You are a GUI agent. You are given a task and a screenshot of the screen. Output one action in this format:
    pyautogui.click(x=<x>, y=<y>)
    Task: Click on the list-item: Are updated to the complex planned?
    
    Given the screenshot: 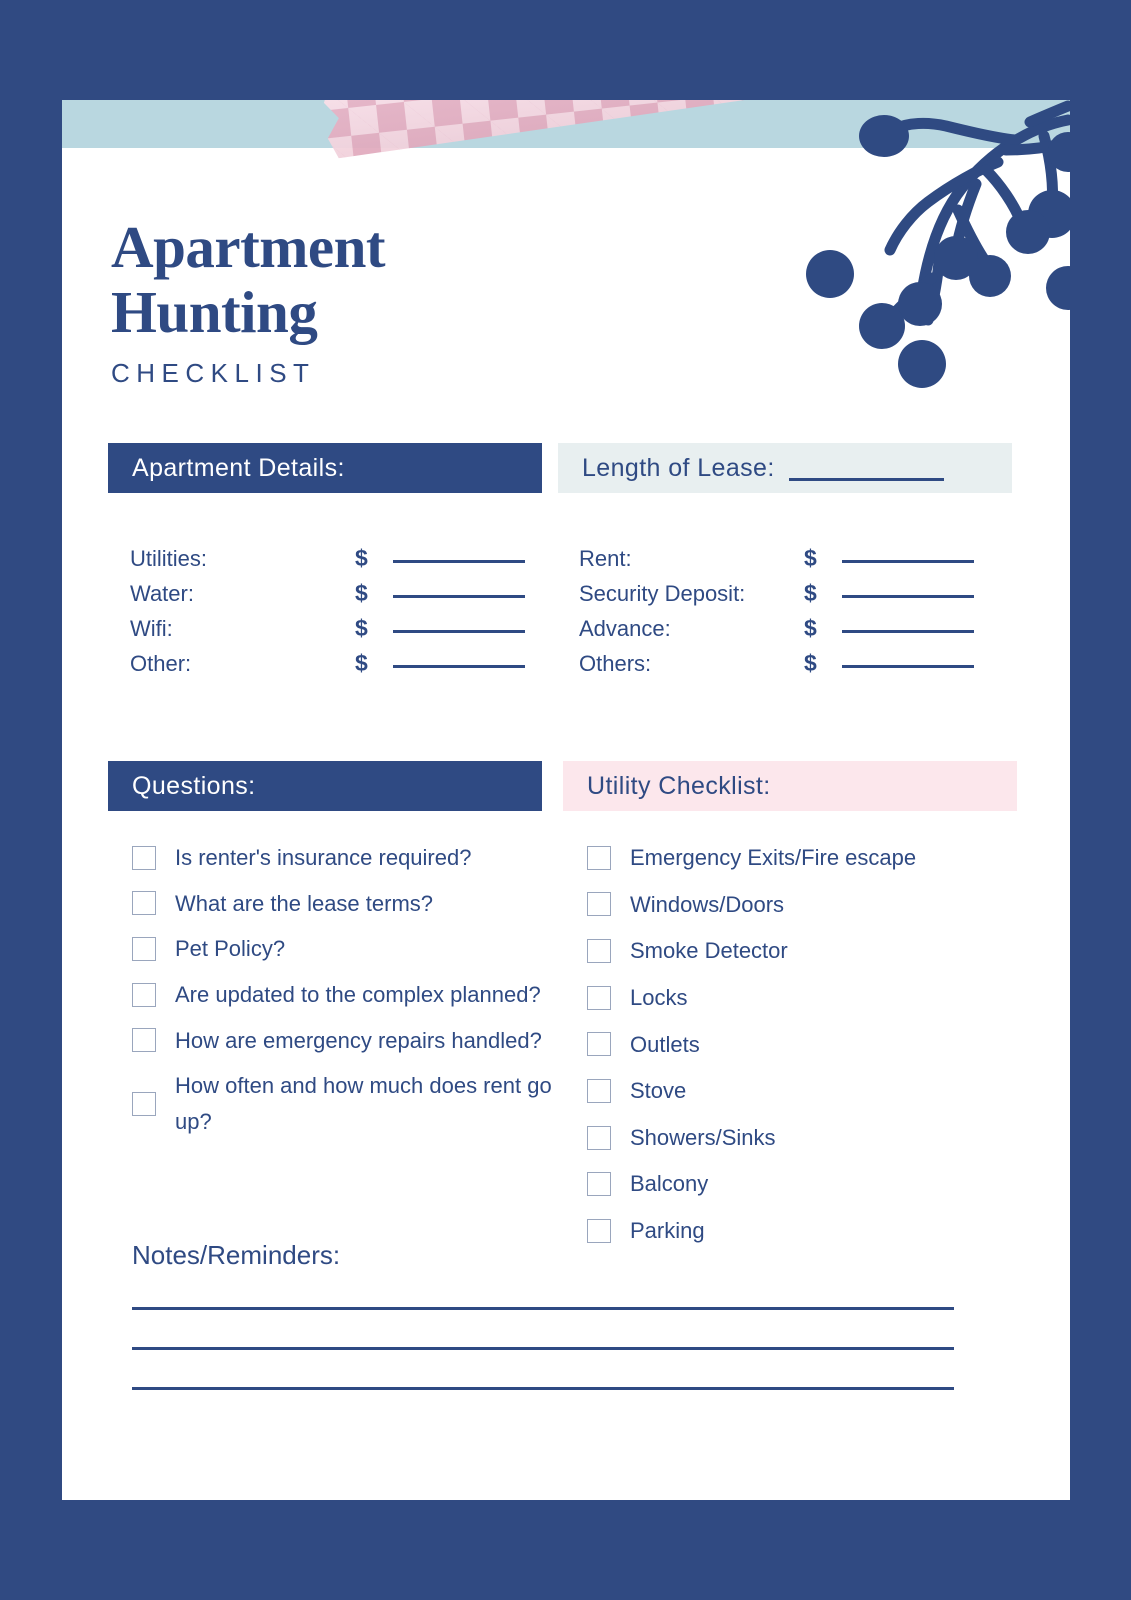 What is the action you would take?
    pyautogui.click(x=342, y=995)
    